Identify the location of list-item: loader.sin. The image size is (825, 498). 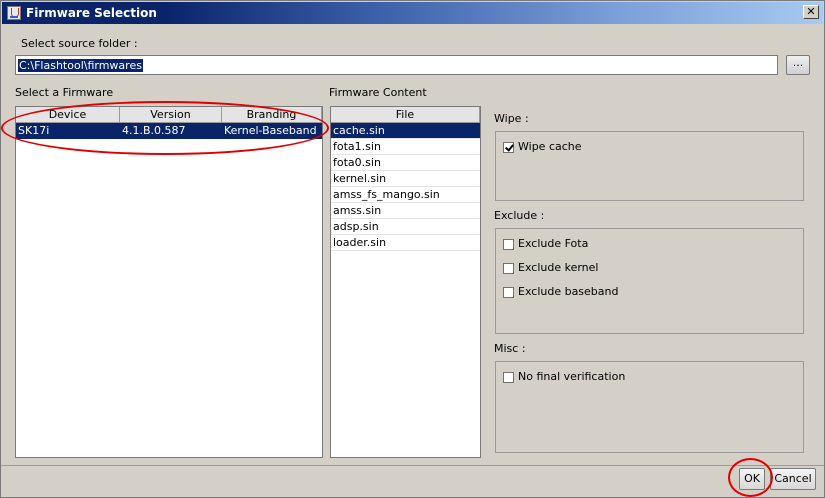
(405, 243).